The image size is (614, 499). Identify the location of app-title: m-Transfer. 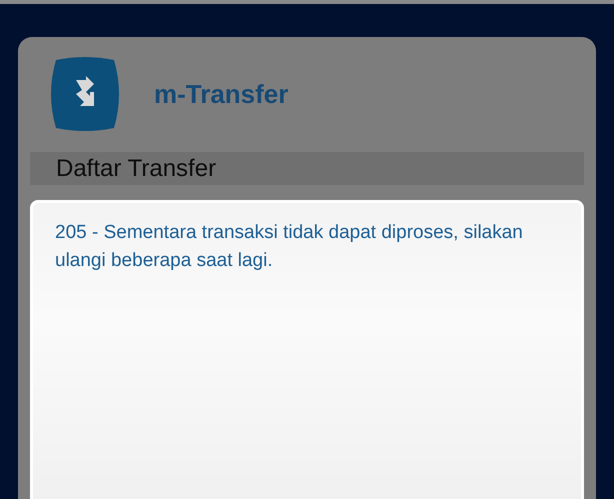
(221, 94).